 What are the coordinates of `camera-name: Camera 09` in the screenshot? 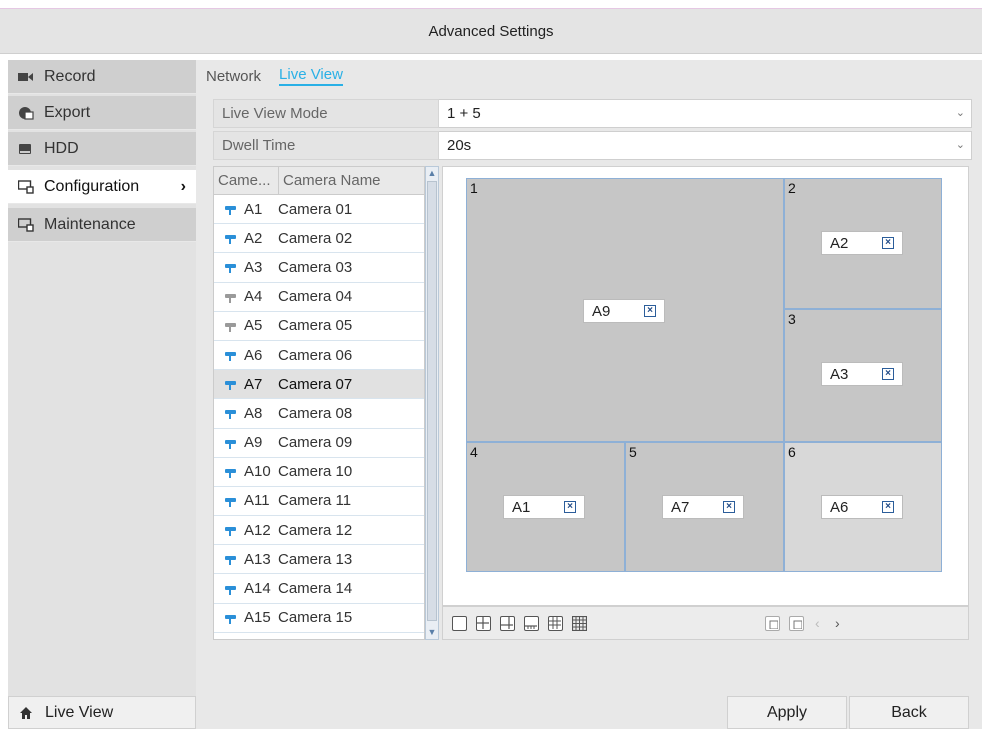 It's located at (315, 443).